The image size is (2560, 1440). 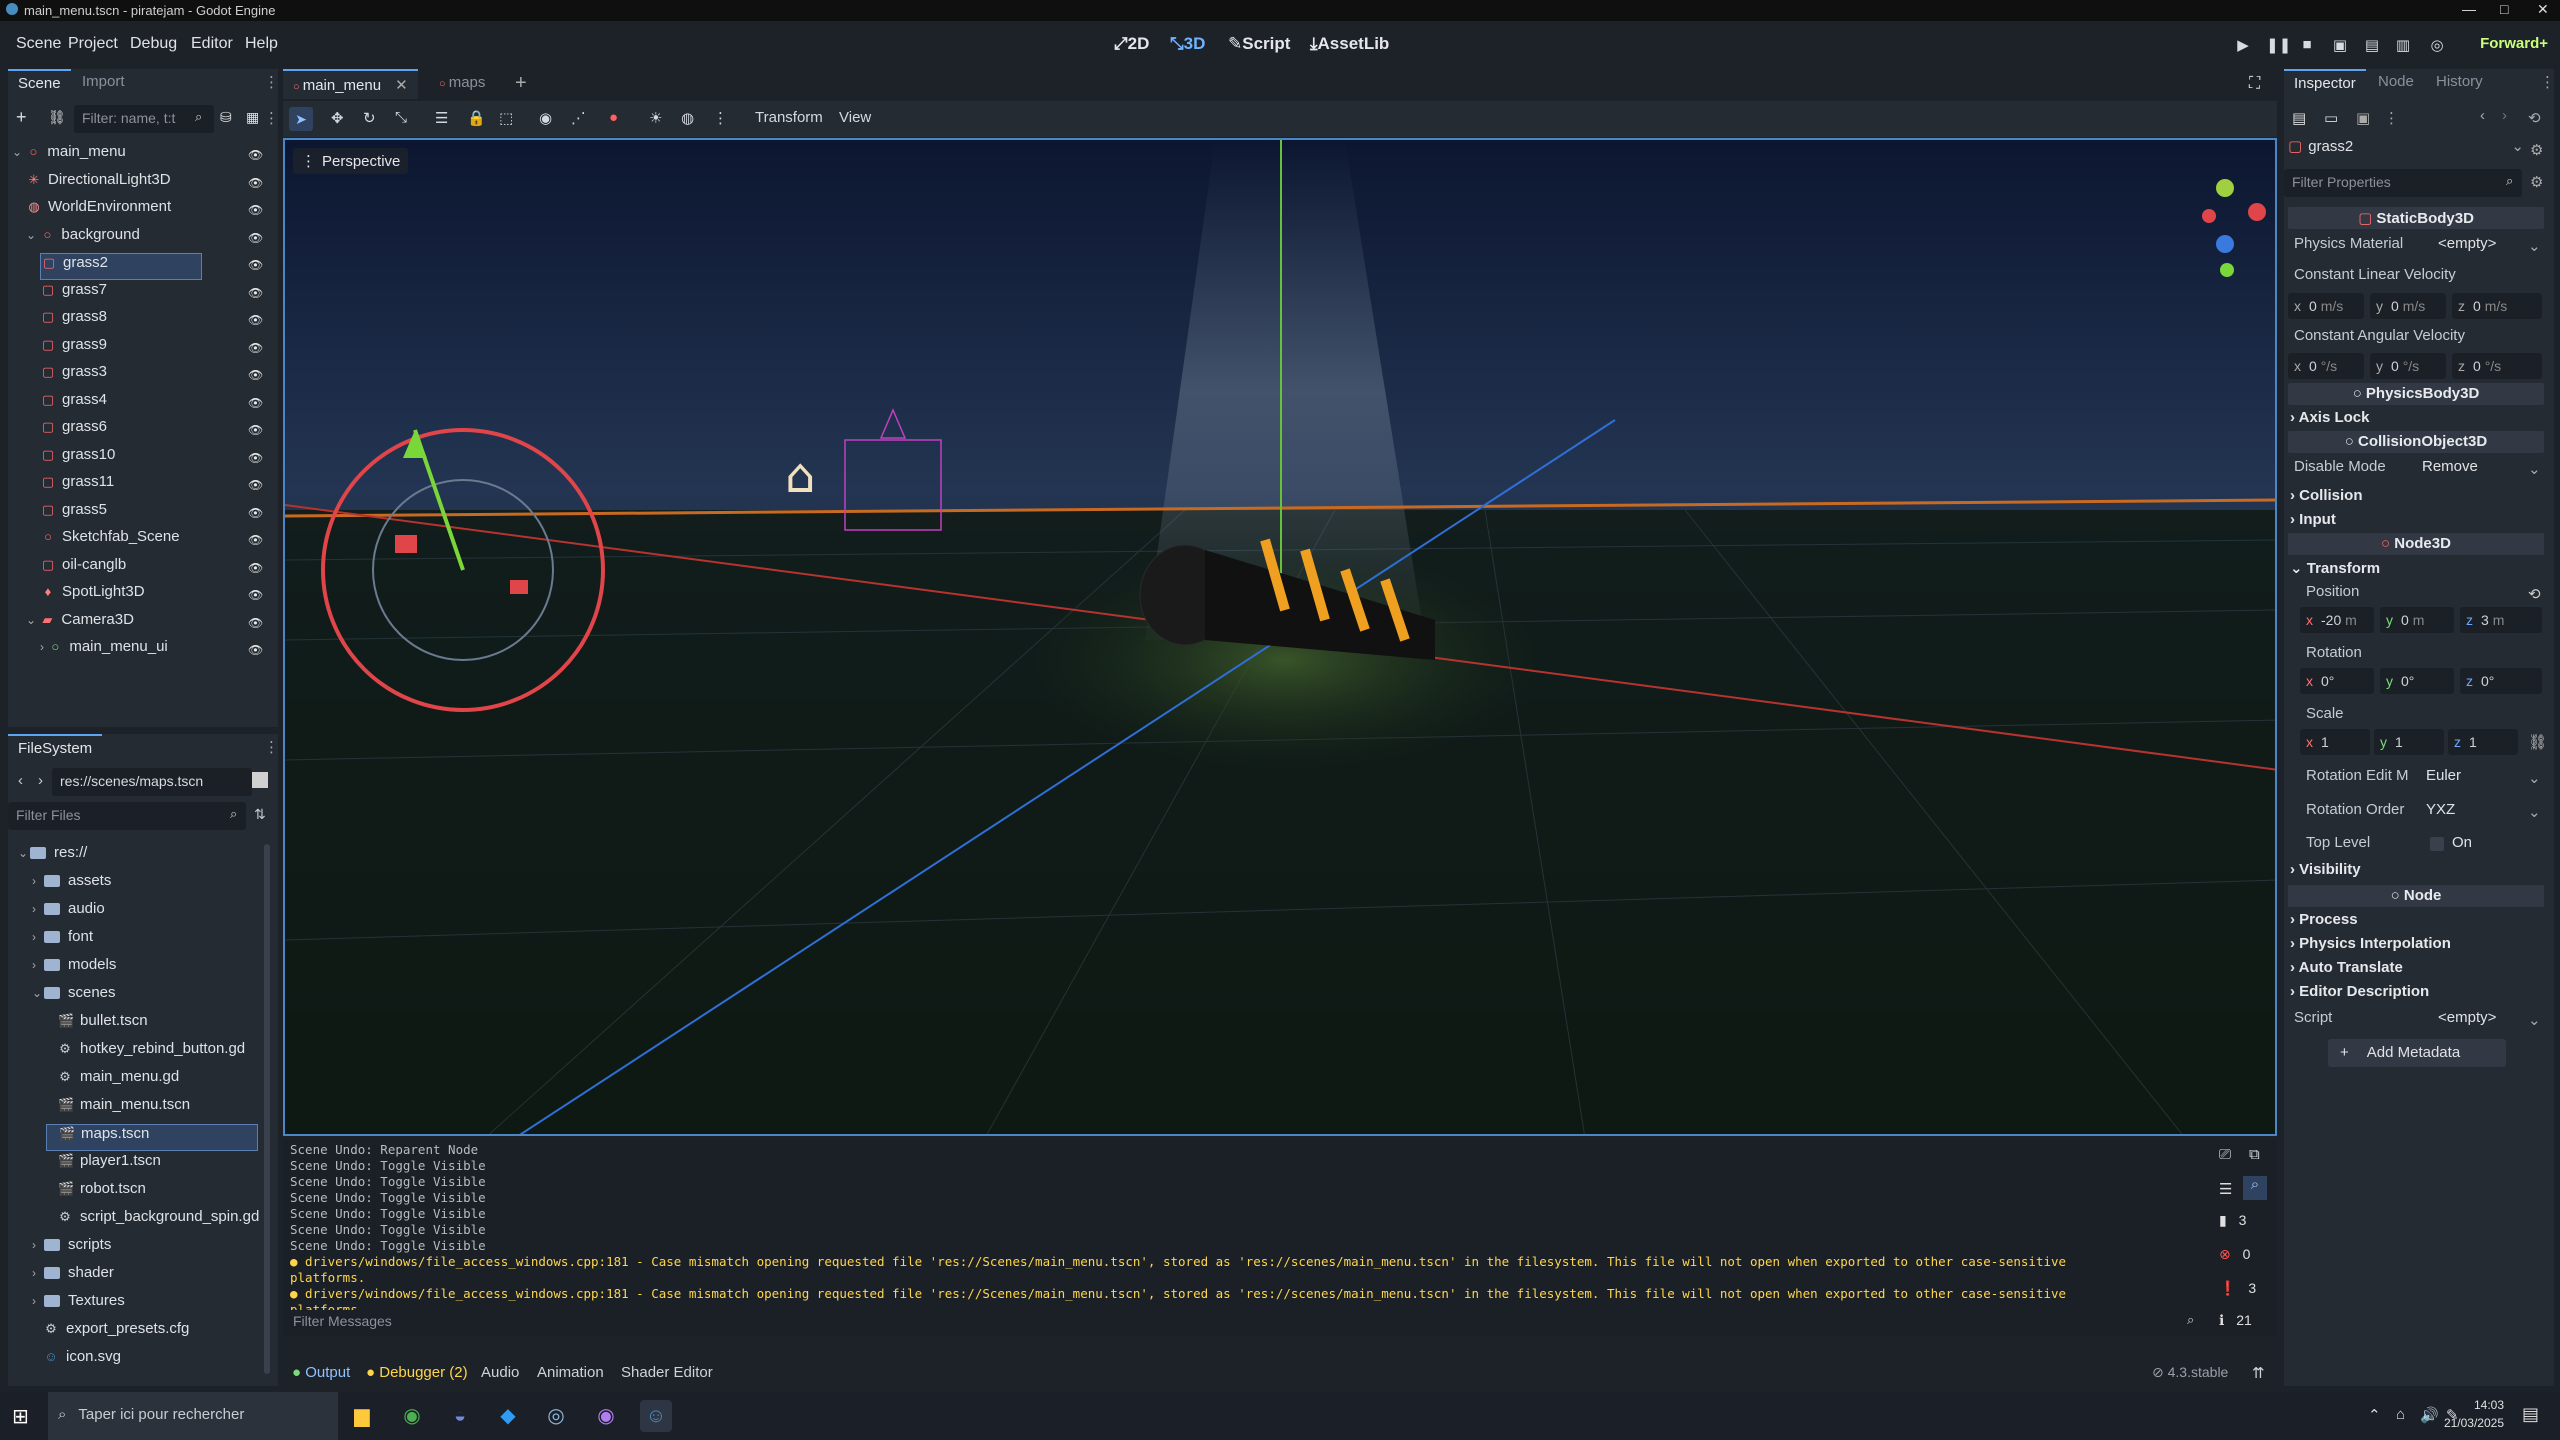 I want to click on scene-tree-item: ♦ SpotLight3D, so click(x=155, y=596).